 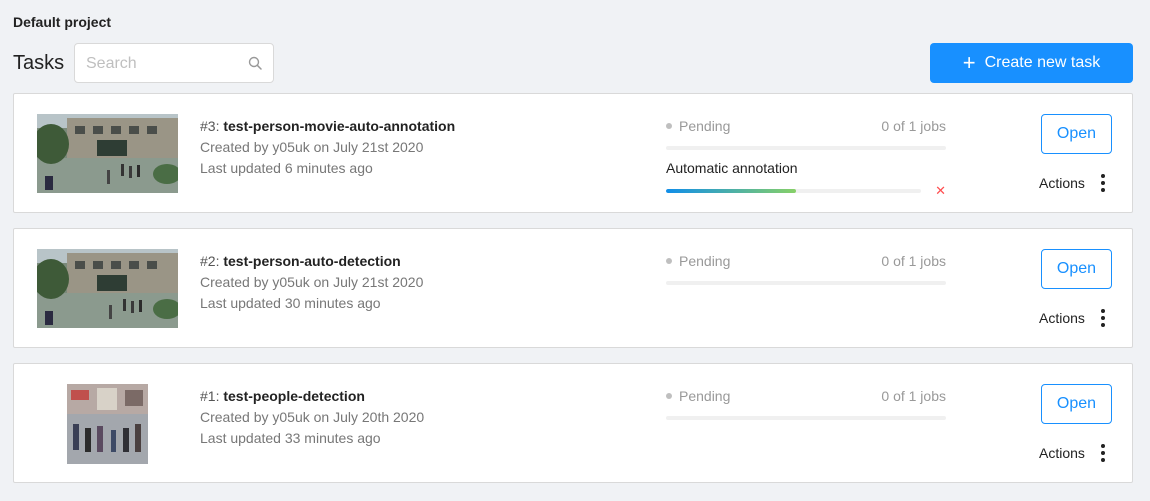 I want to click on auto-annotation-label: Automatic annotation, so click(x=732, y=168).